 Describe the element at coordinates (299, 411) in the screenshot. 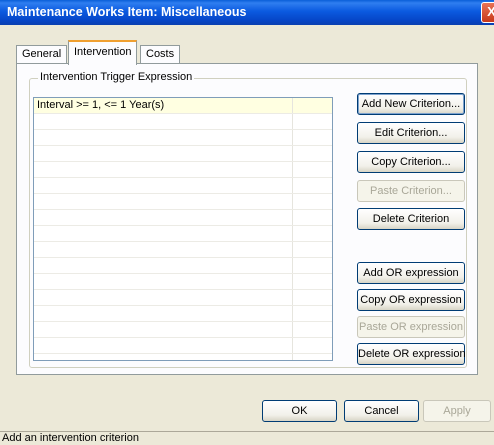

I see `ok-button: OK` at that location.